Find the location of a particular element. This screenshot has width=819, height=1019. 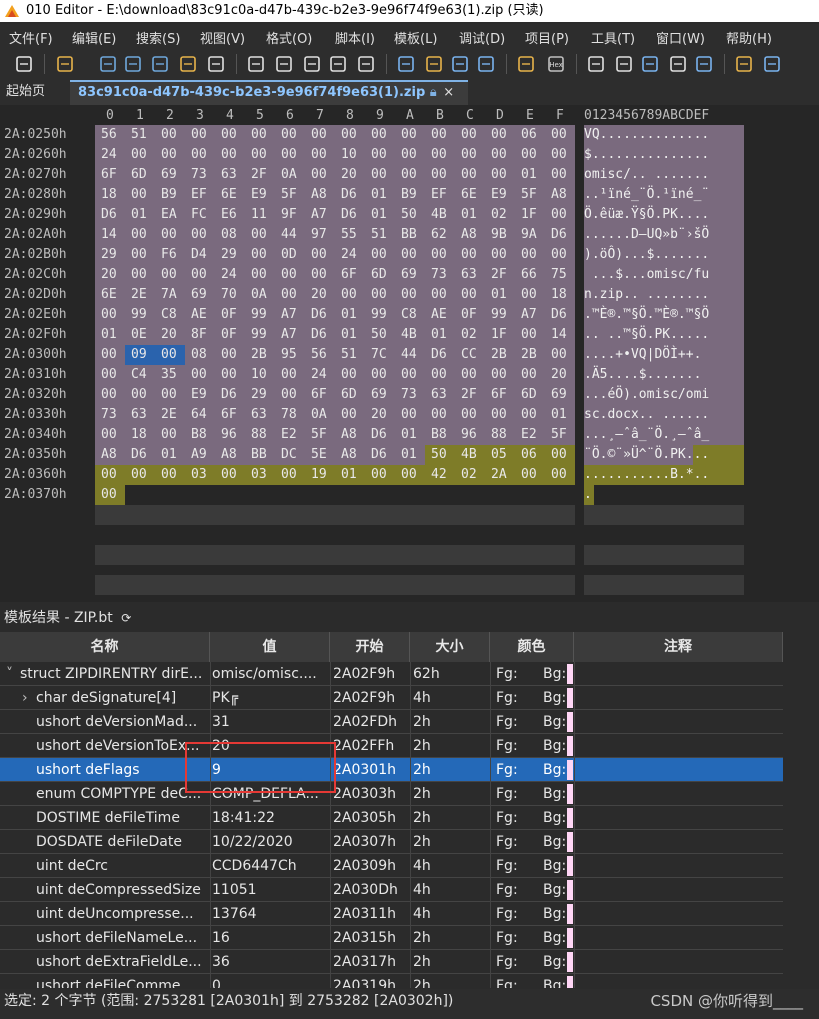

hex-byte: AE is located at coordinates (200, 315).